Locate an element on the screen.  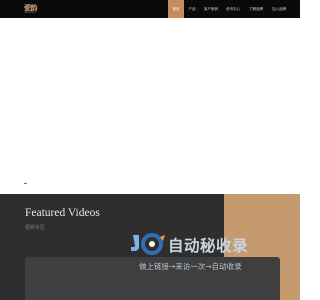
nav-item-cases: 客户案例 is located at coordinates (211, 9).